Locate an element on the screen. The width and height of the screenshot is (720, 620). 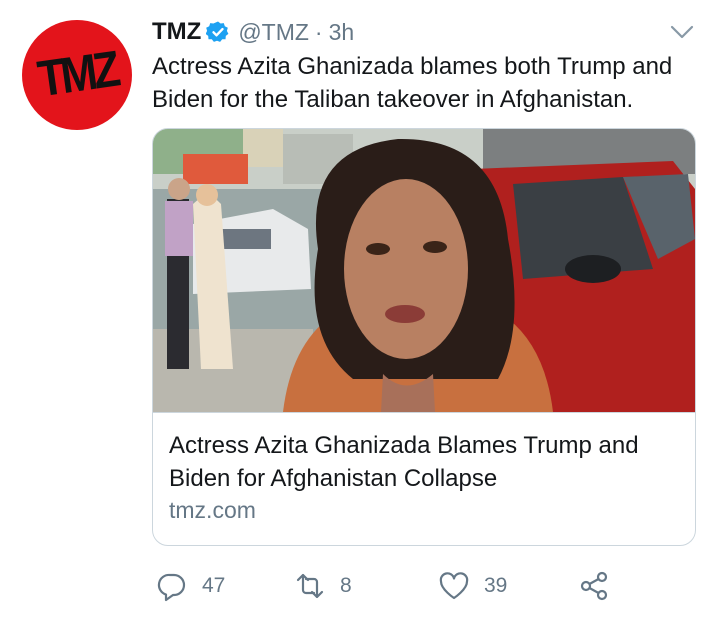
user-handle: @TMZ is located at coordinates (273, 32).